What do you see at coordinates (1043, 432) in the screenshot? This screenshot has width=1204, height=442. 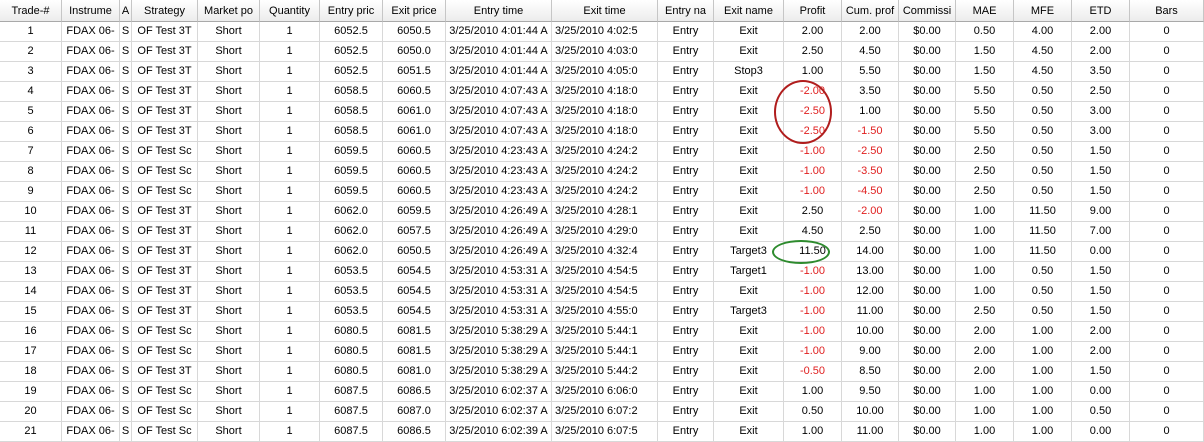 I see `cell-mfe: 1.00` at bounding box center [1043, 432].